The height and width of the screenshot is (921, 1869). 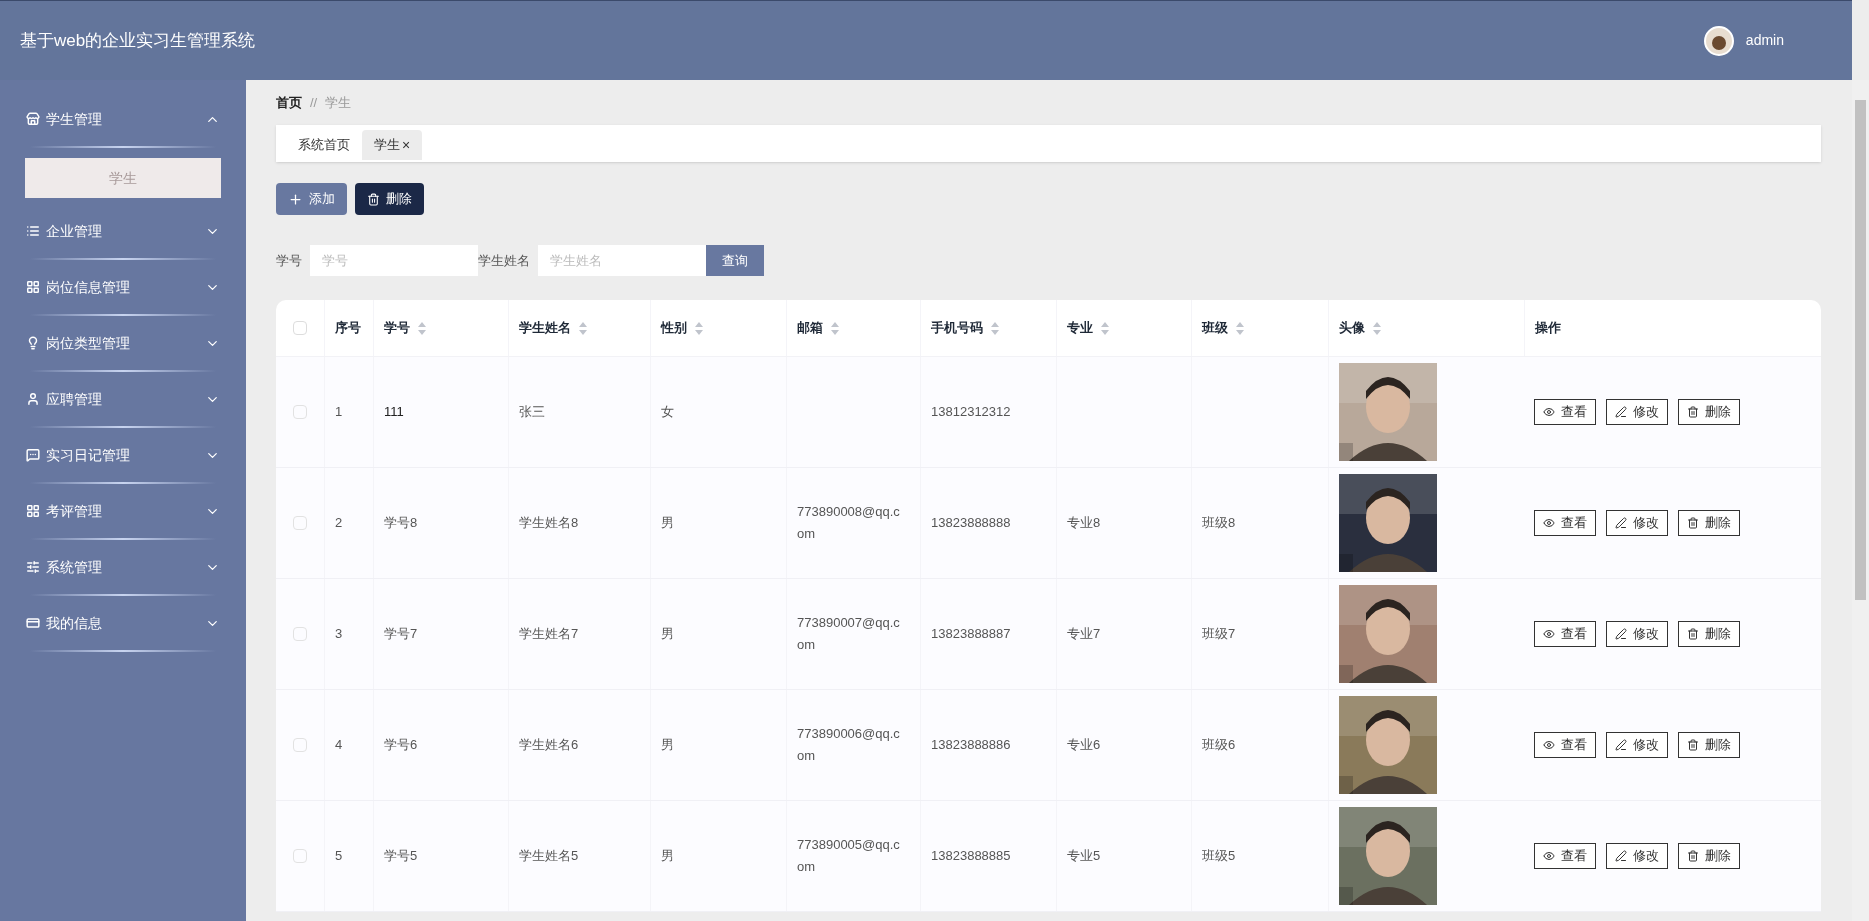 I want to click on breadcrumb-link: 首页, so click(x=289, y=102).